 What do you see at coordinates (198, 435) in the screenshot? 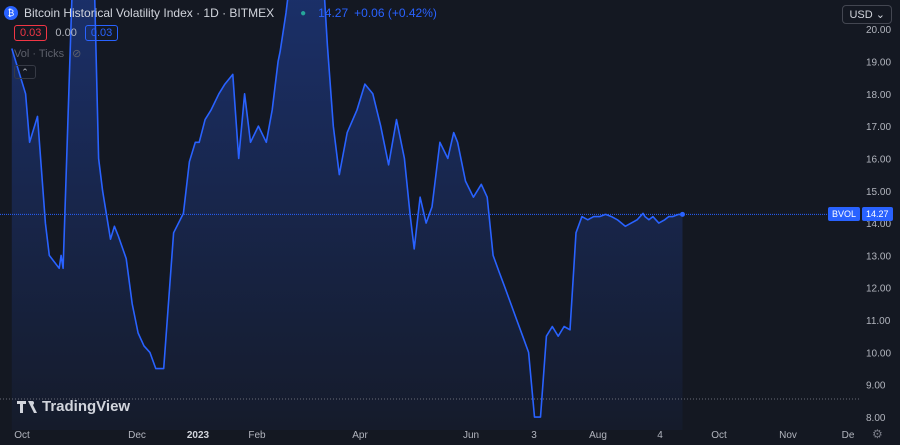
I see `x-tick-label: 2023` at bounding box center [198, 435].